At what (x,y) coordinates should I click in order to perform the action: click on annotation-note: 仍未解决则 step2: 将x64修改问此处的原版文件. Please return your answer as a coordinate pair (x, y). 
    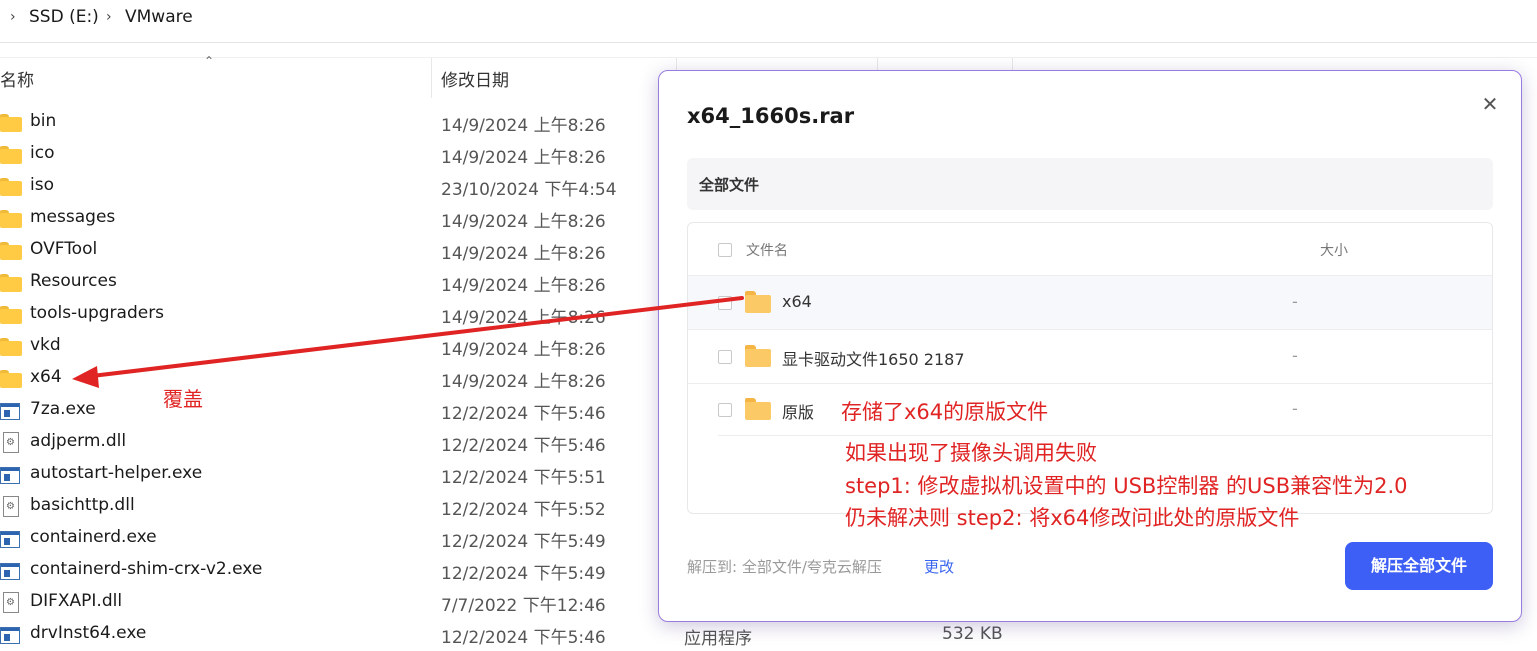
    Looking at the image, I should click on (1072, 518).